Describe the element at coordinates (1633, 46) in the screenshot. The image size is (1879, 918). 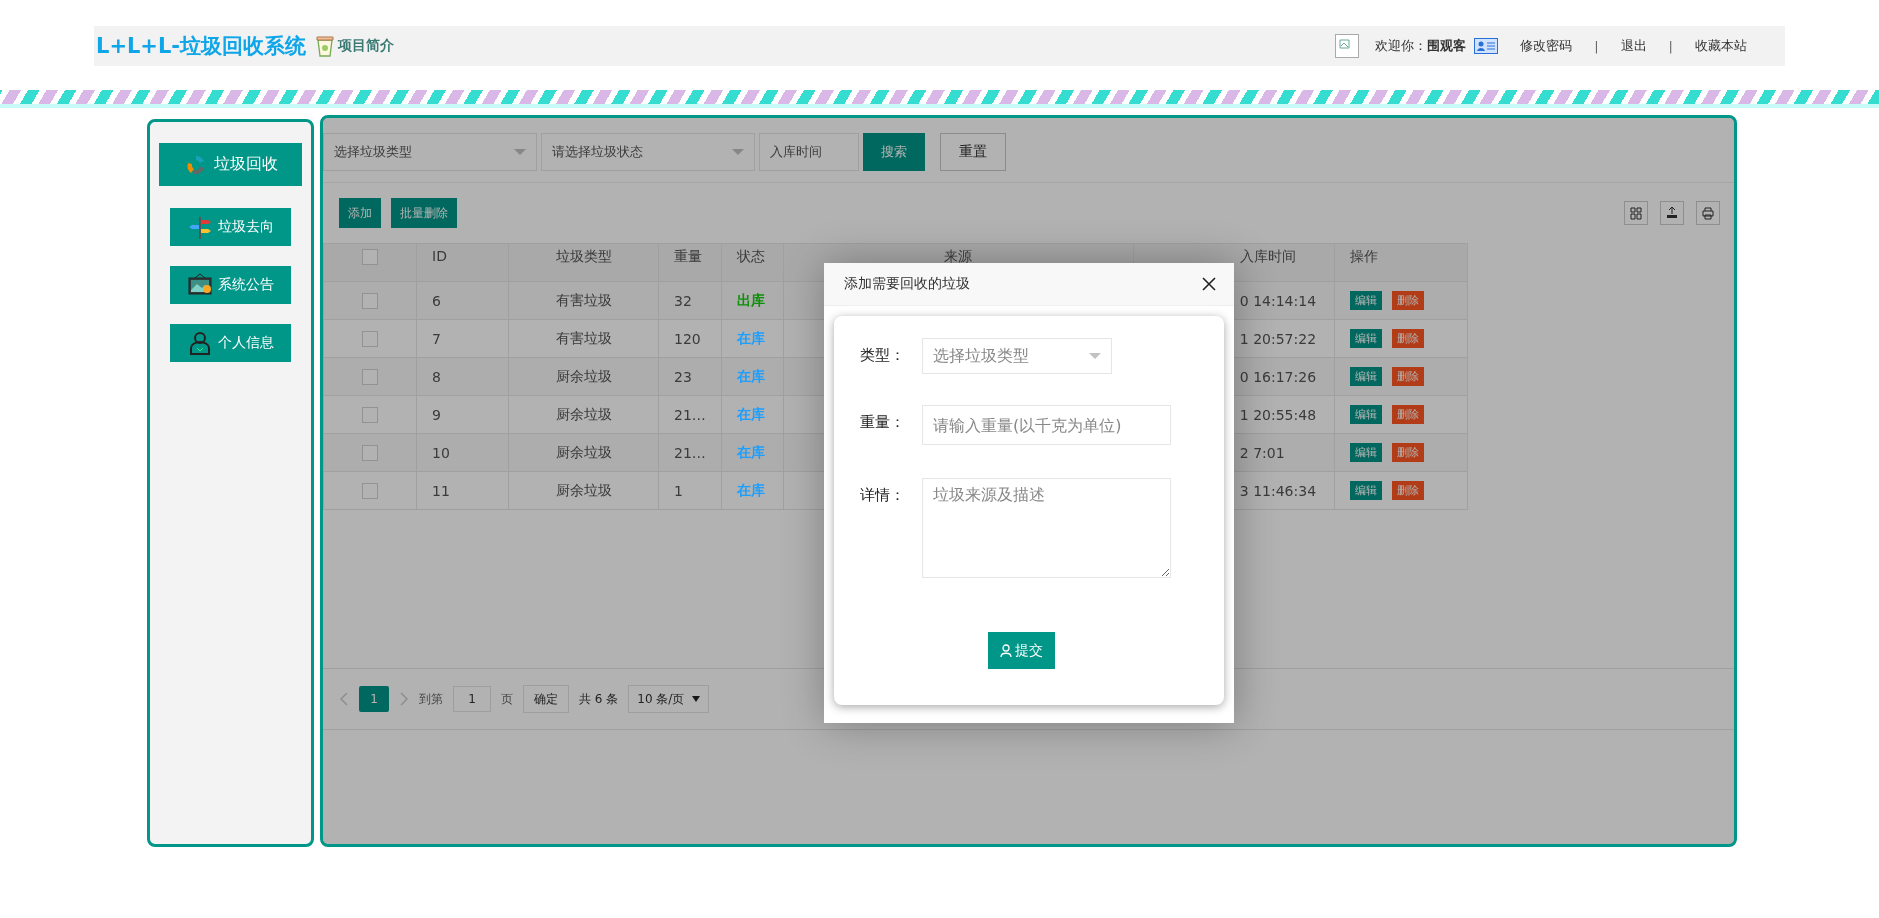
I see `header-link: 退出` at that location.